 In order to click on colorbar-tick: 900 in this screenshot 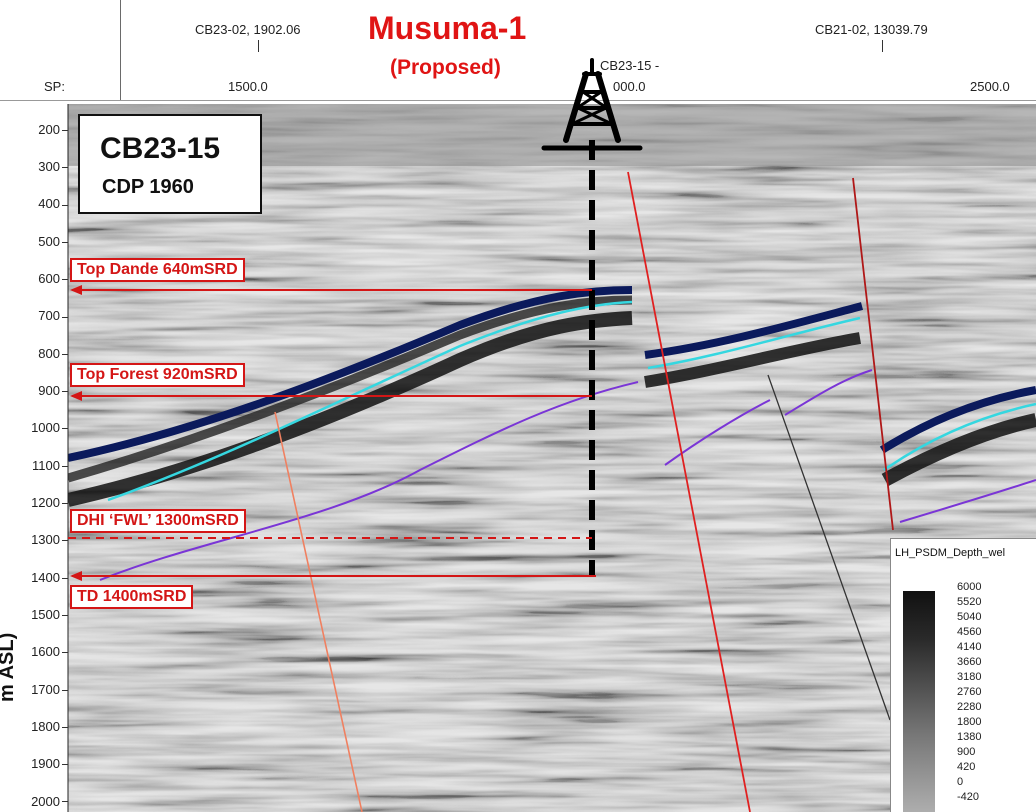, I will do `click(966, 752)`.